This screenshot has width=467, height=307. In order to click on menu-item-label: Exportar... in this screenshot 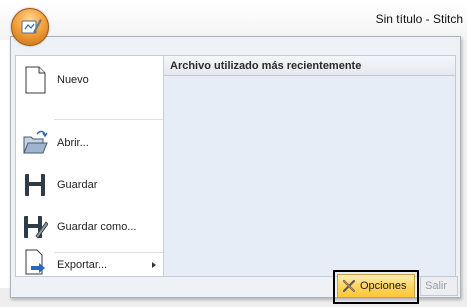, I will do `click(82, 265)`.